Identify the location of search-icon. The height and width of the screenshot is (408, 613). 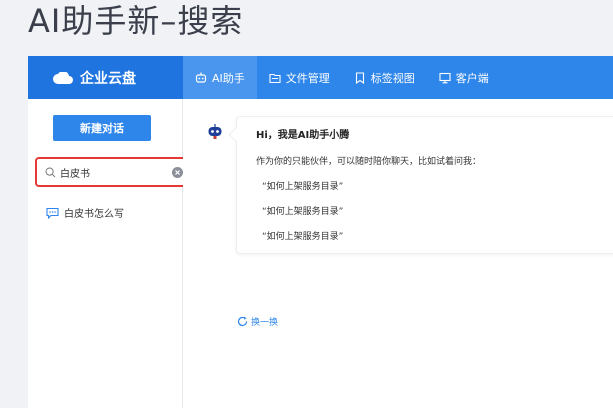
(50, 172).